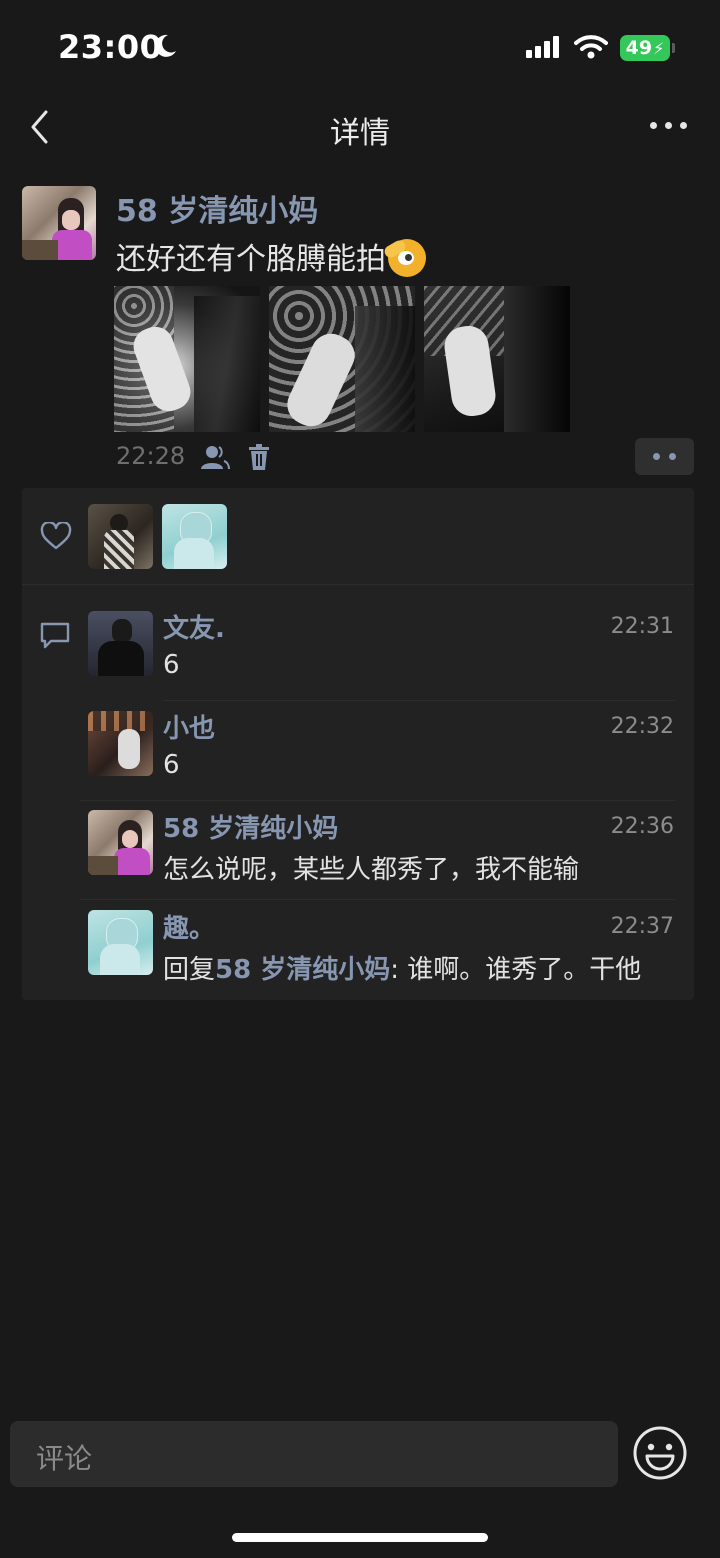 This screenshot has height=1558, width=720. Describe the element at coordinates (314, 1454) in the screenshot. I see `comment-input-field` at that location.